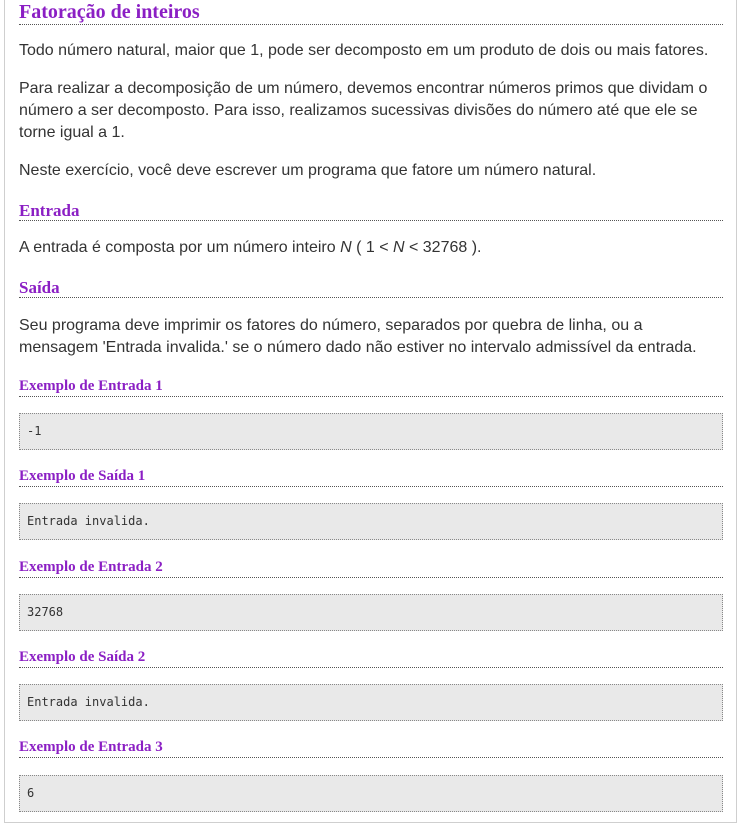  What do you see at coordinates (371, 477) in the screenshot?
I see `example-output-1-heading: Exemplo de Saída 1` at bounding box center [371, 477].